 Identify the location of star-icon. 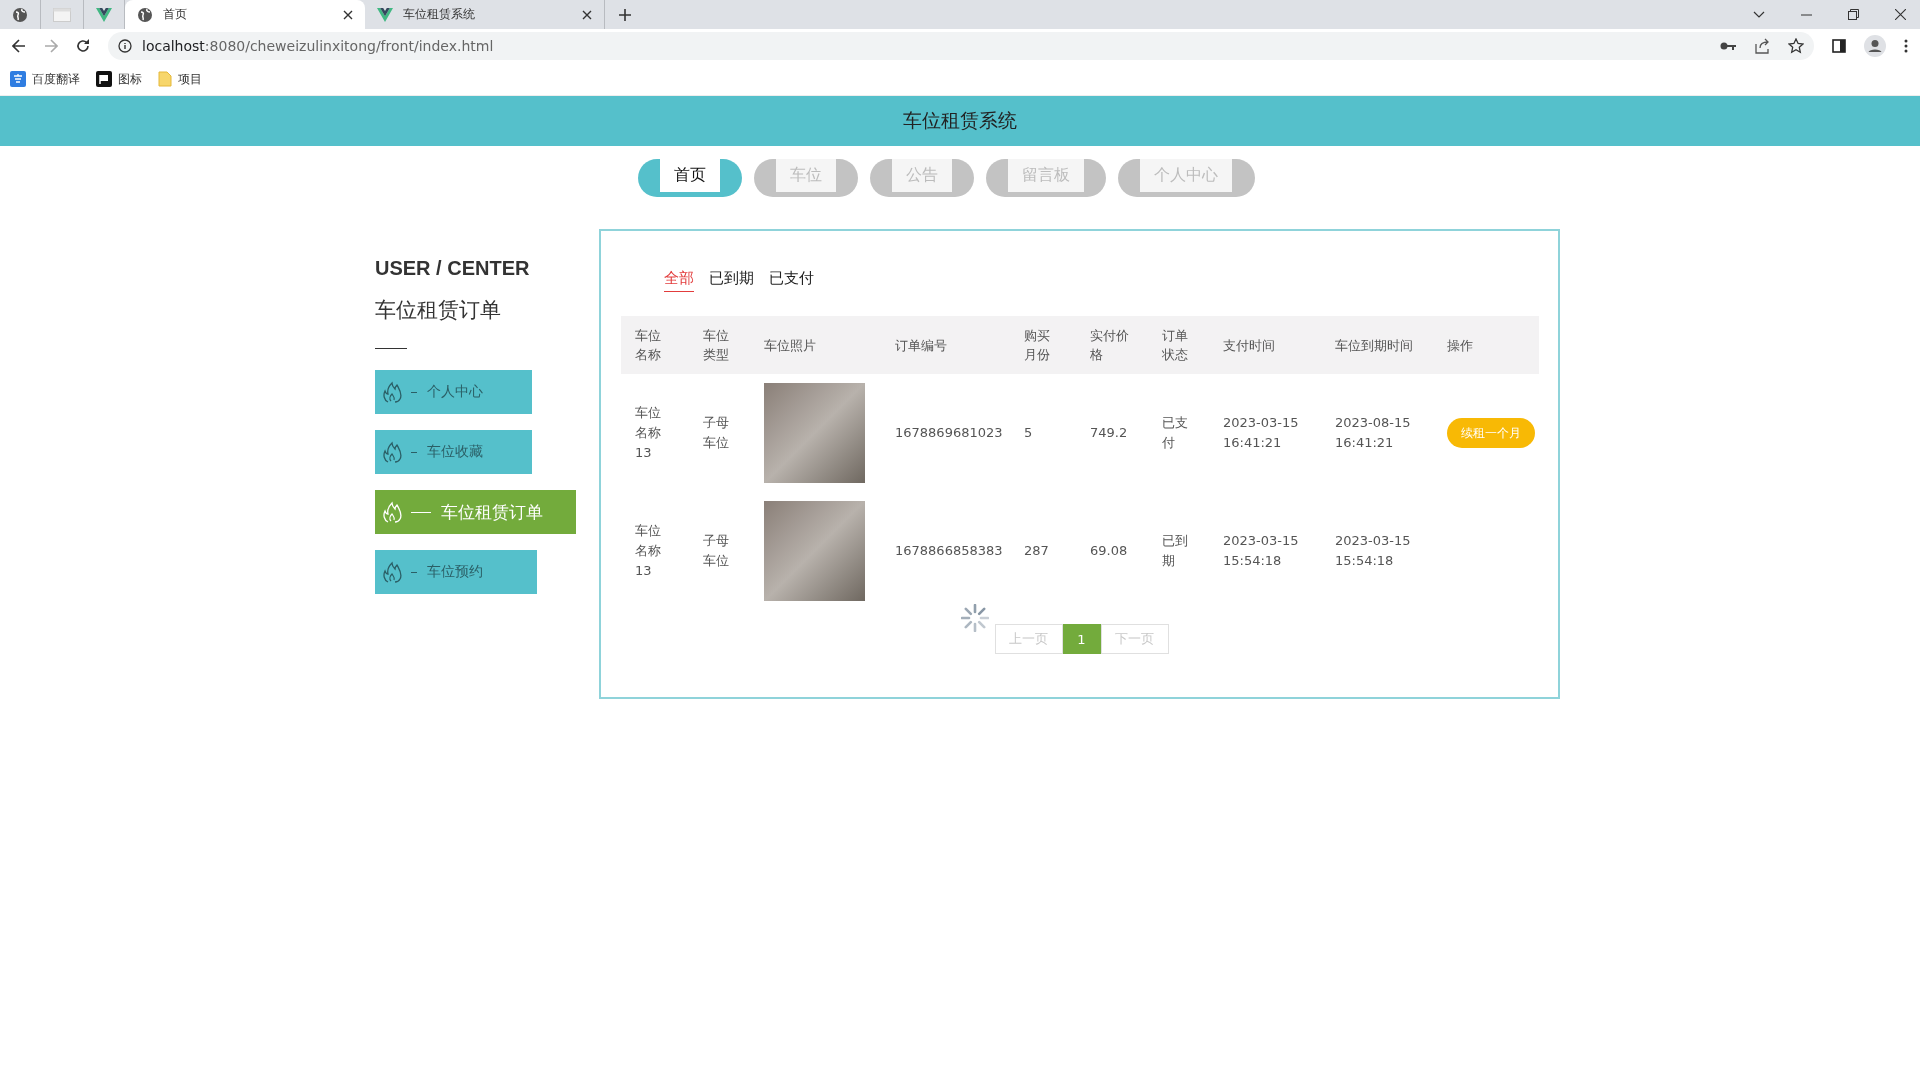
(1796, 46).